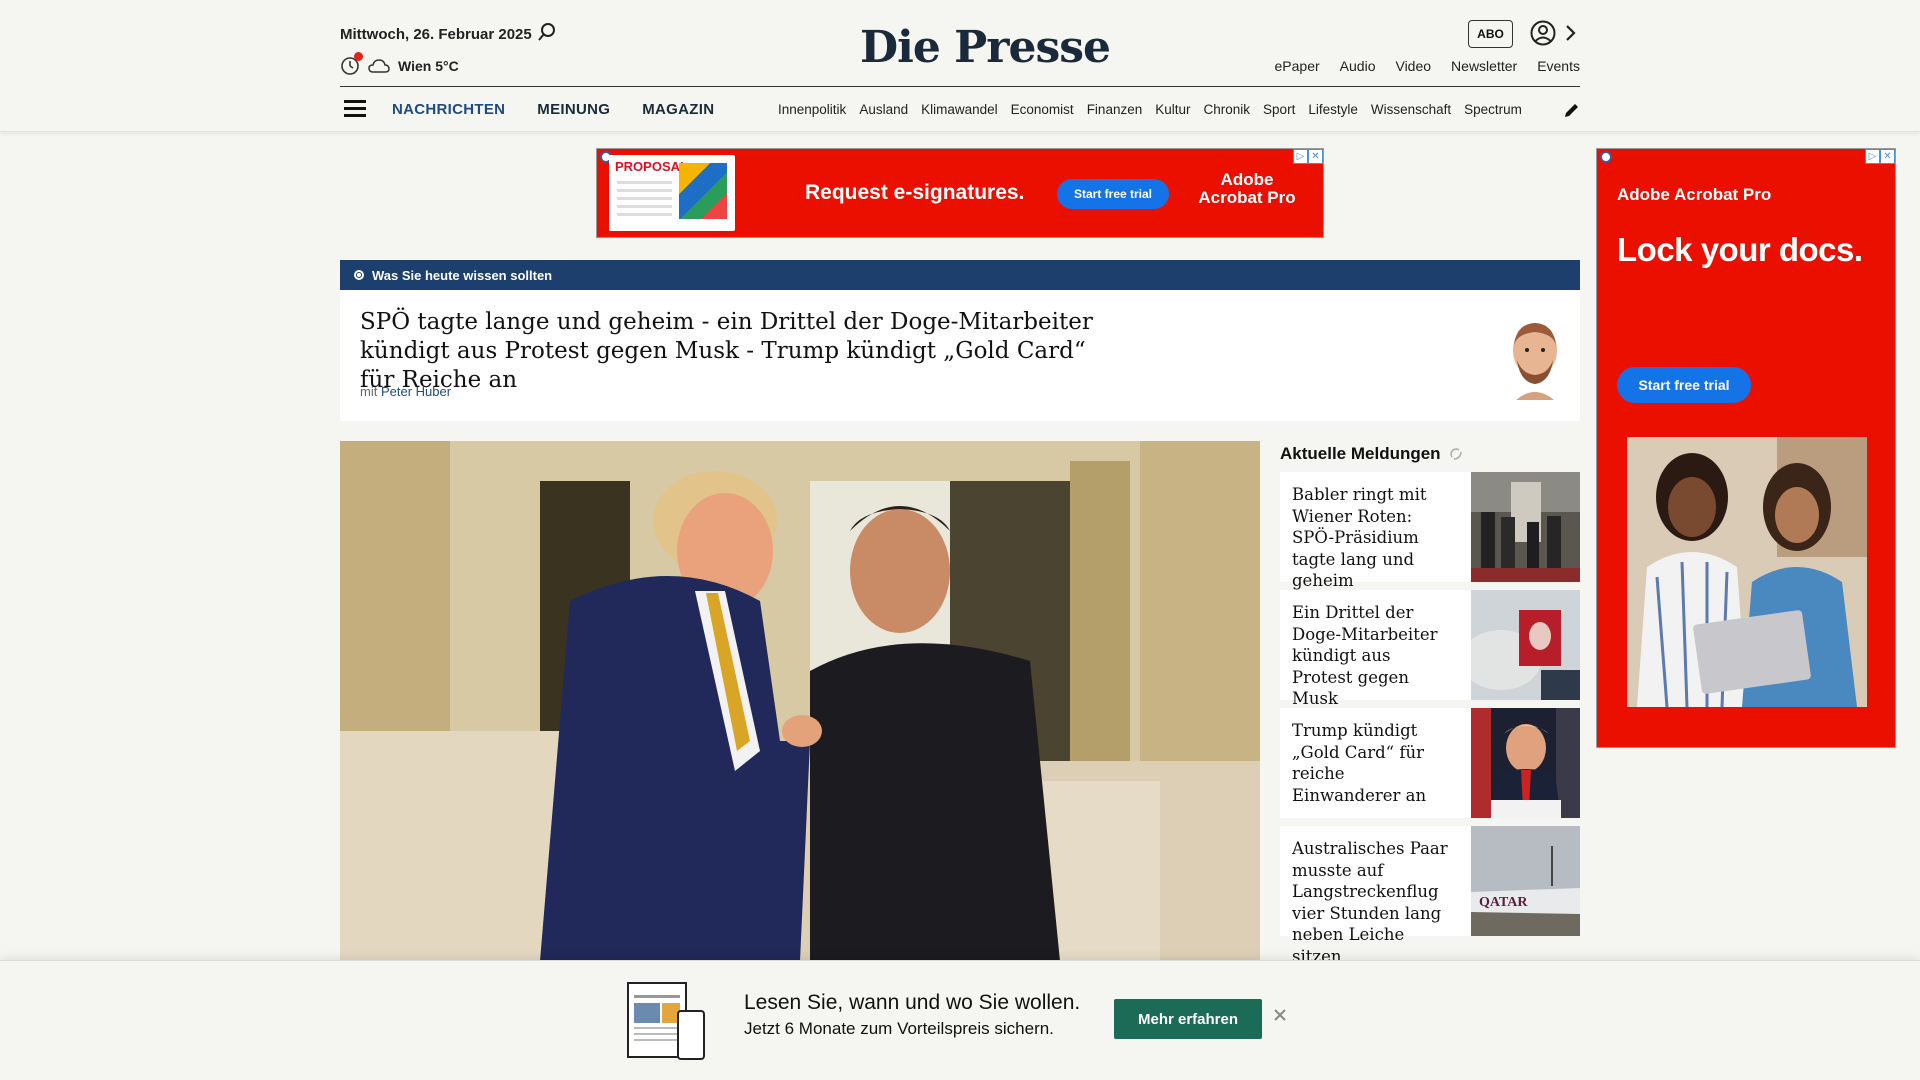  Describe the element at coordinates (912, 1002) in the screenshot. I see `promo-headline: Lesen Sie, wann und wo Sie wollen.` at that location.